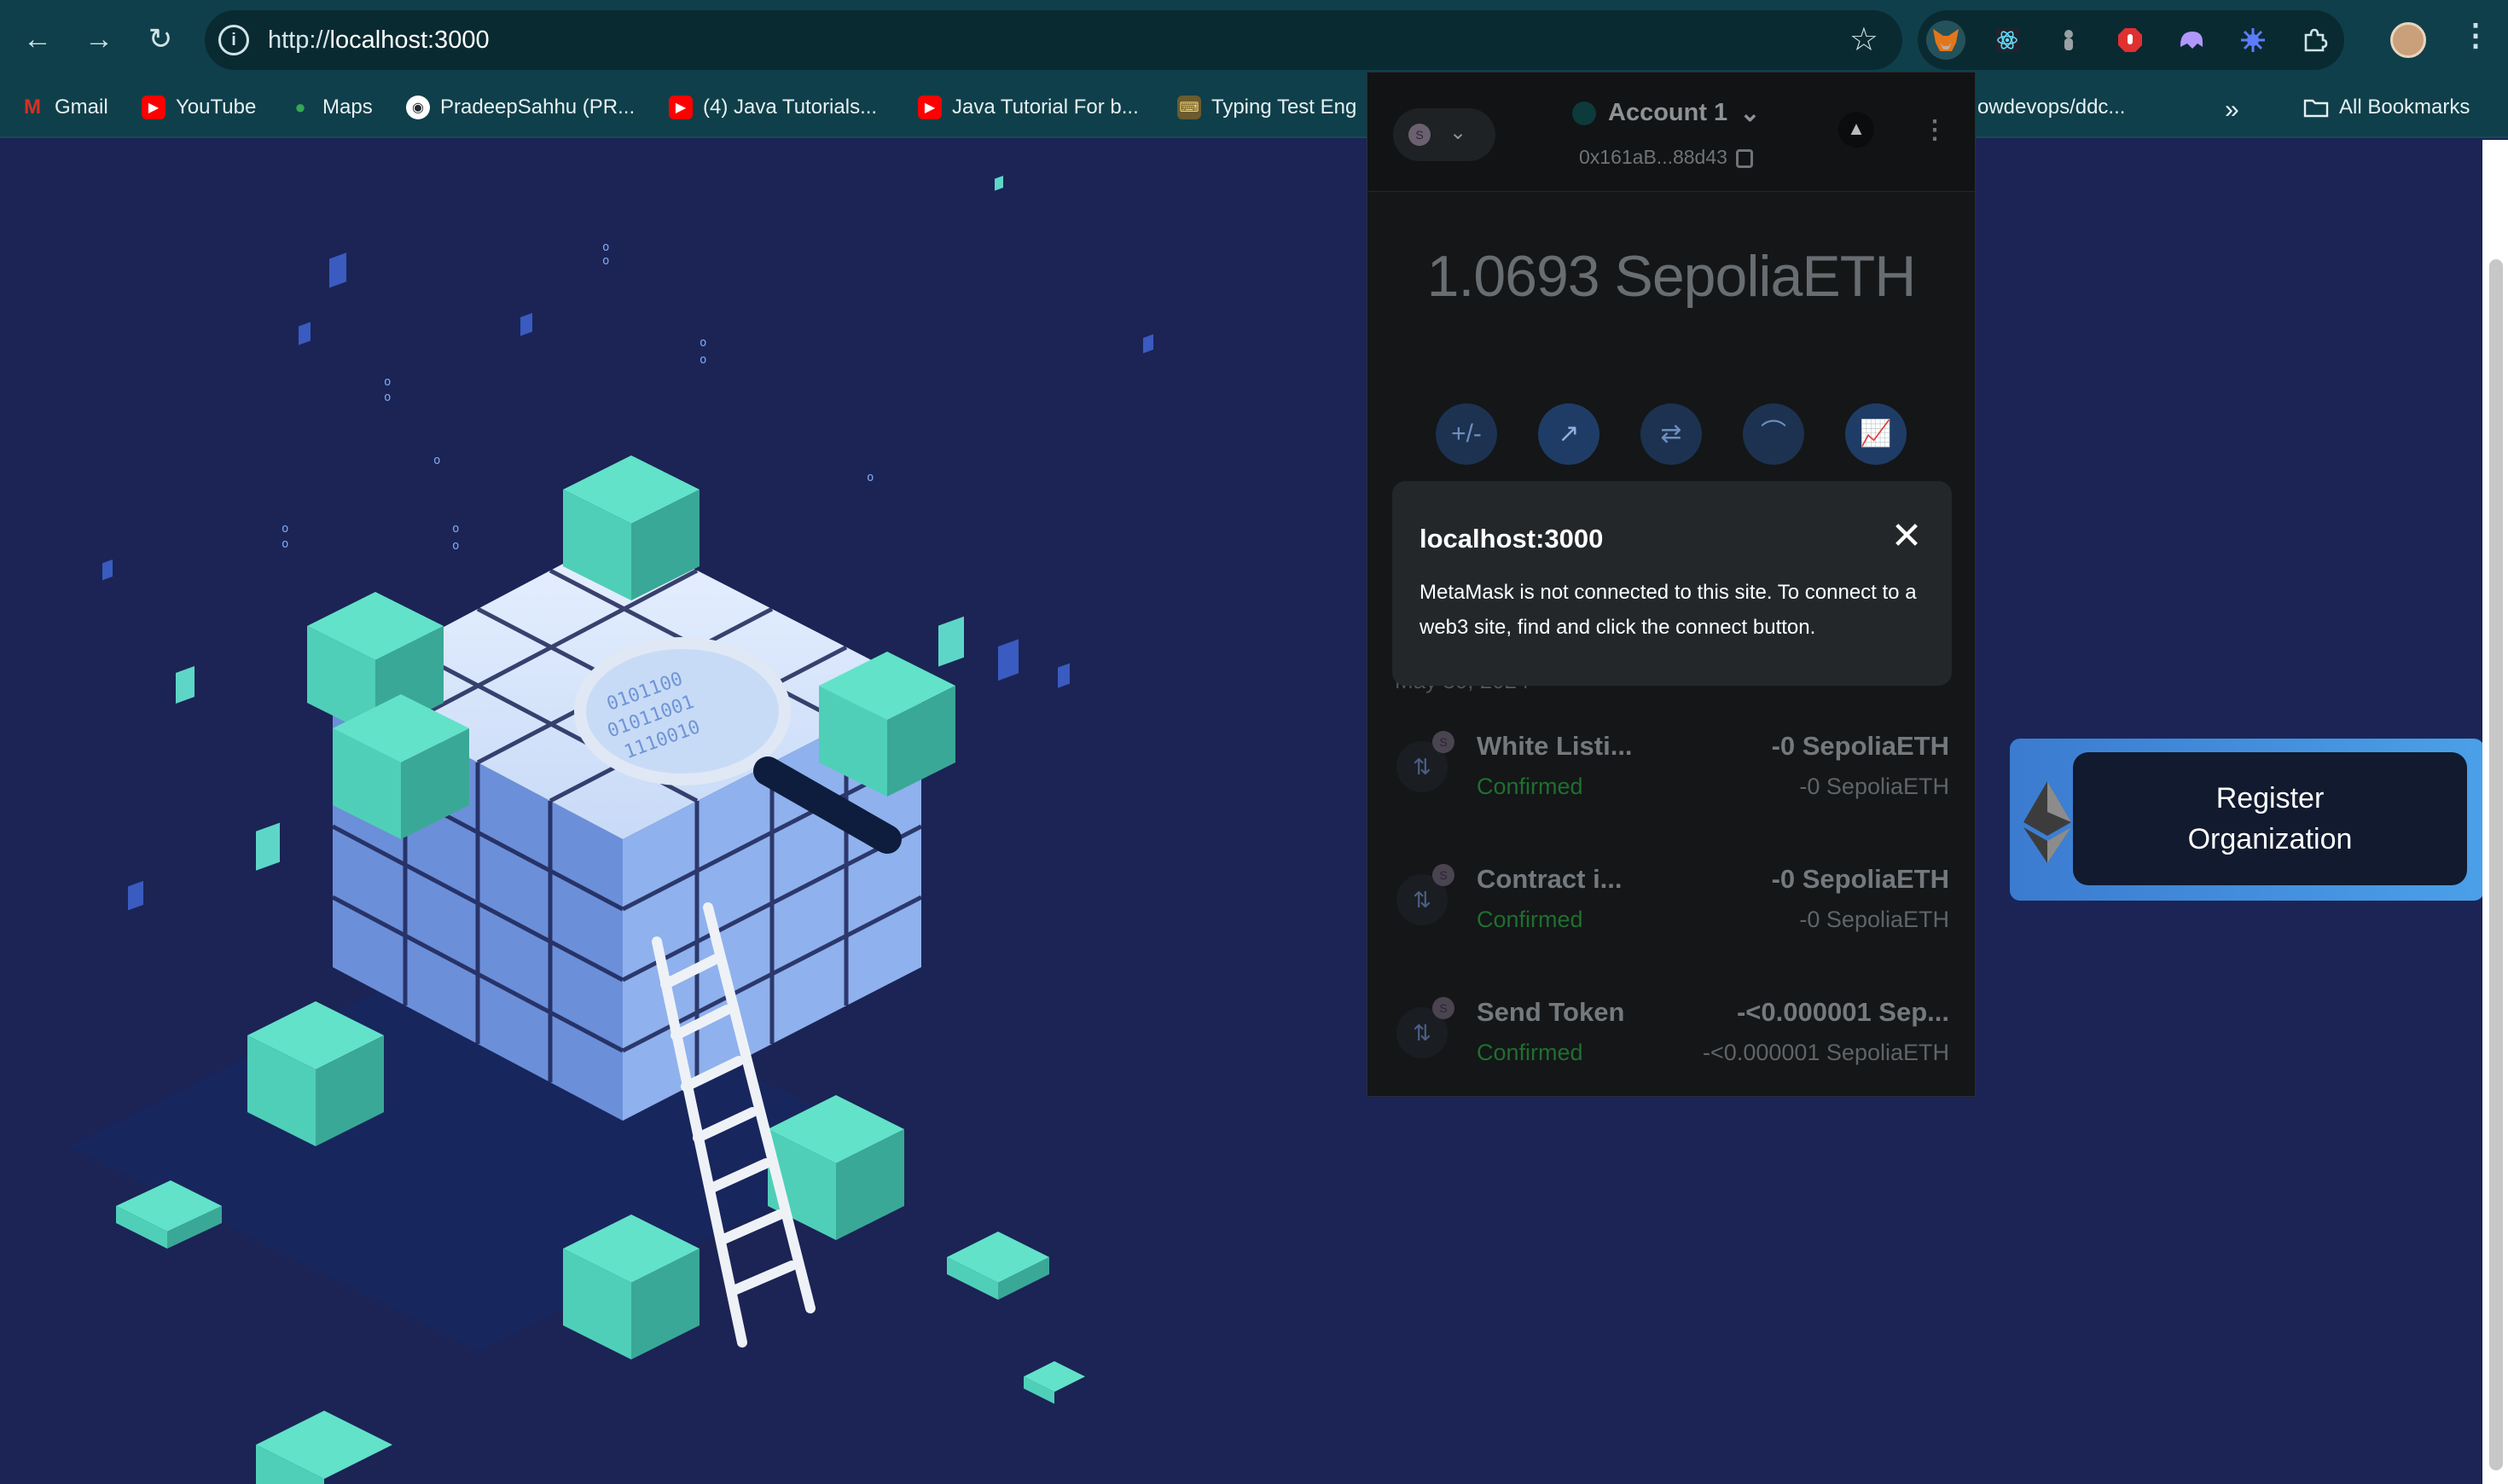  I want to click on site-info-icon: i, so click(233, 40).